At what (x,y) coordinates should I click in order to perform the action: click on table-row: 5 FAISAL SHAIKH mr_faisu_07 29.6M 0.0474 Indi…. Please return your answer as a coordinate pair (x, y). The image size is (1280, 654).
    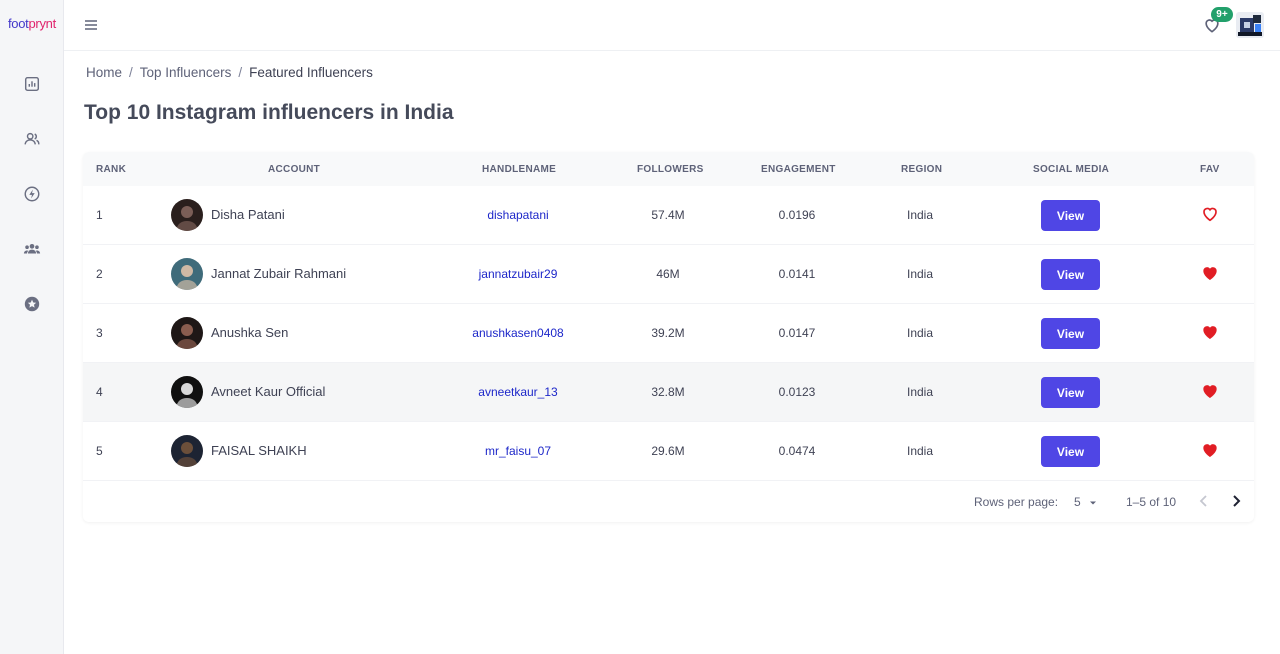
    Looking at the image, I should click on (668, 451).